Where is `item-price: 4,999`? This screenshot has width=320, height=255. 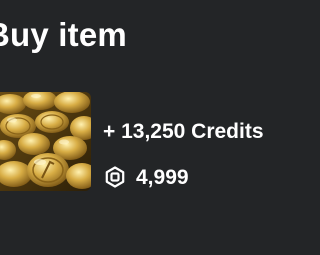 item-price: 4,999 is located at coordinates (146, 177).